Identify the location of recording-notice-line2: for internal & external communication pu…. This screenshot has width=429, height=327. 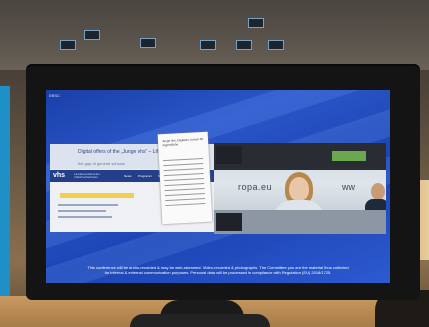
(218, 272).